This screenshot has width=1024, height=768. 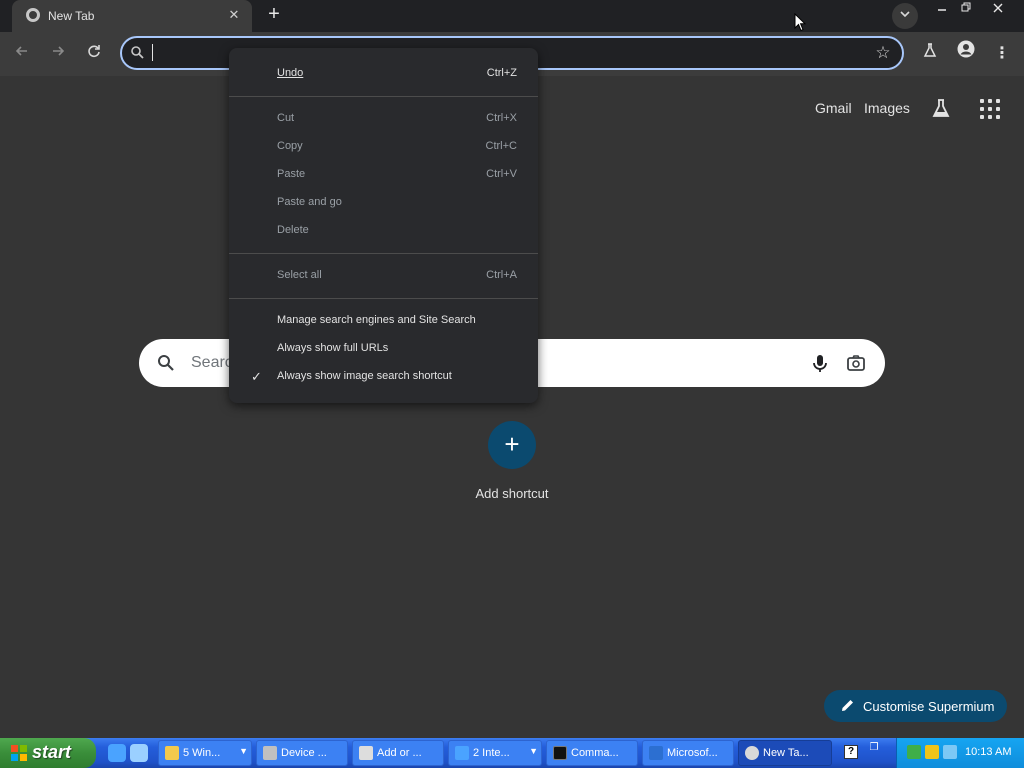 I want to click on add-remove-programs-icon, so click(x=366, y=753).